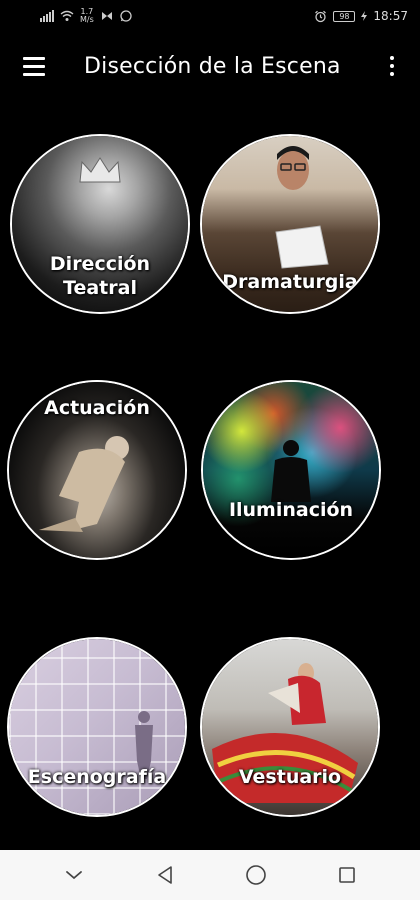 This screenshot has height=900, width=420. I want to click on category-dramaturgia: Dramaturgia, so click(290, 224).